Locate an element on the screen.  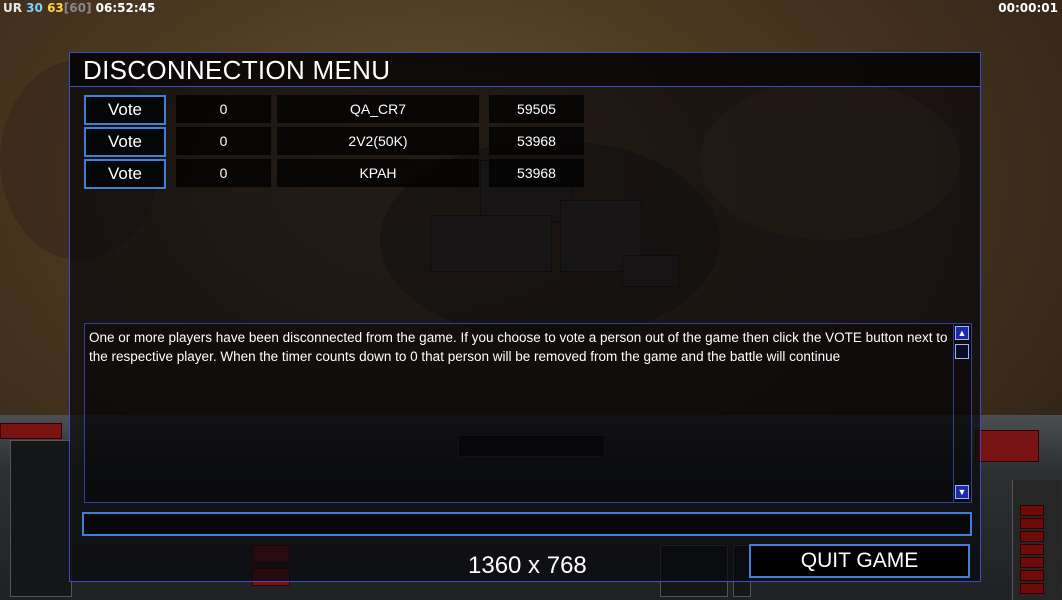
scroll-thumb is located at coordinates (962, 351).